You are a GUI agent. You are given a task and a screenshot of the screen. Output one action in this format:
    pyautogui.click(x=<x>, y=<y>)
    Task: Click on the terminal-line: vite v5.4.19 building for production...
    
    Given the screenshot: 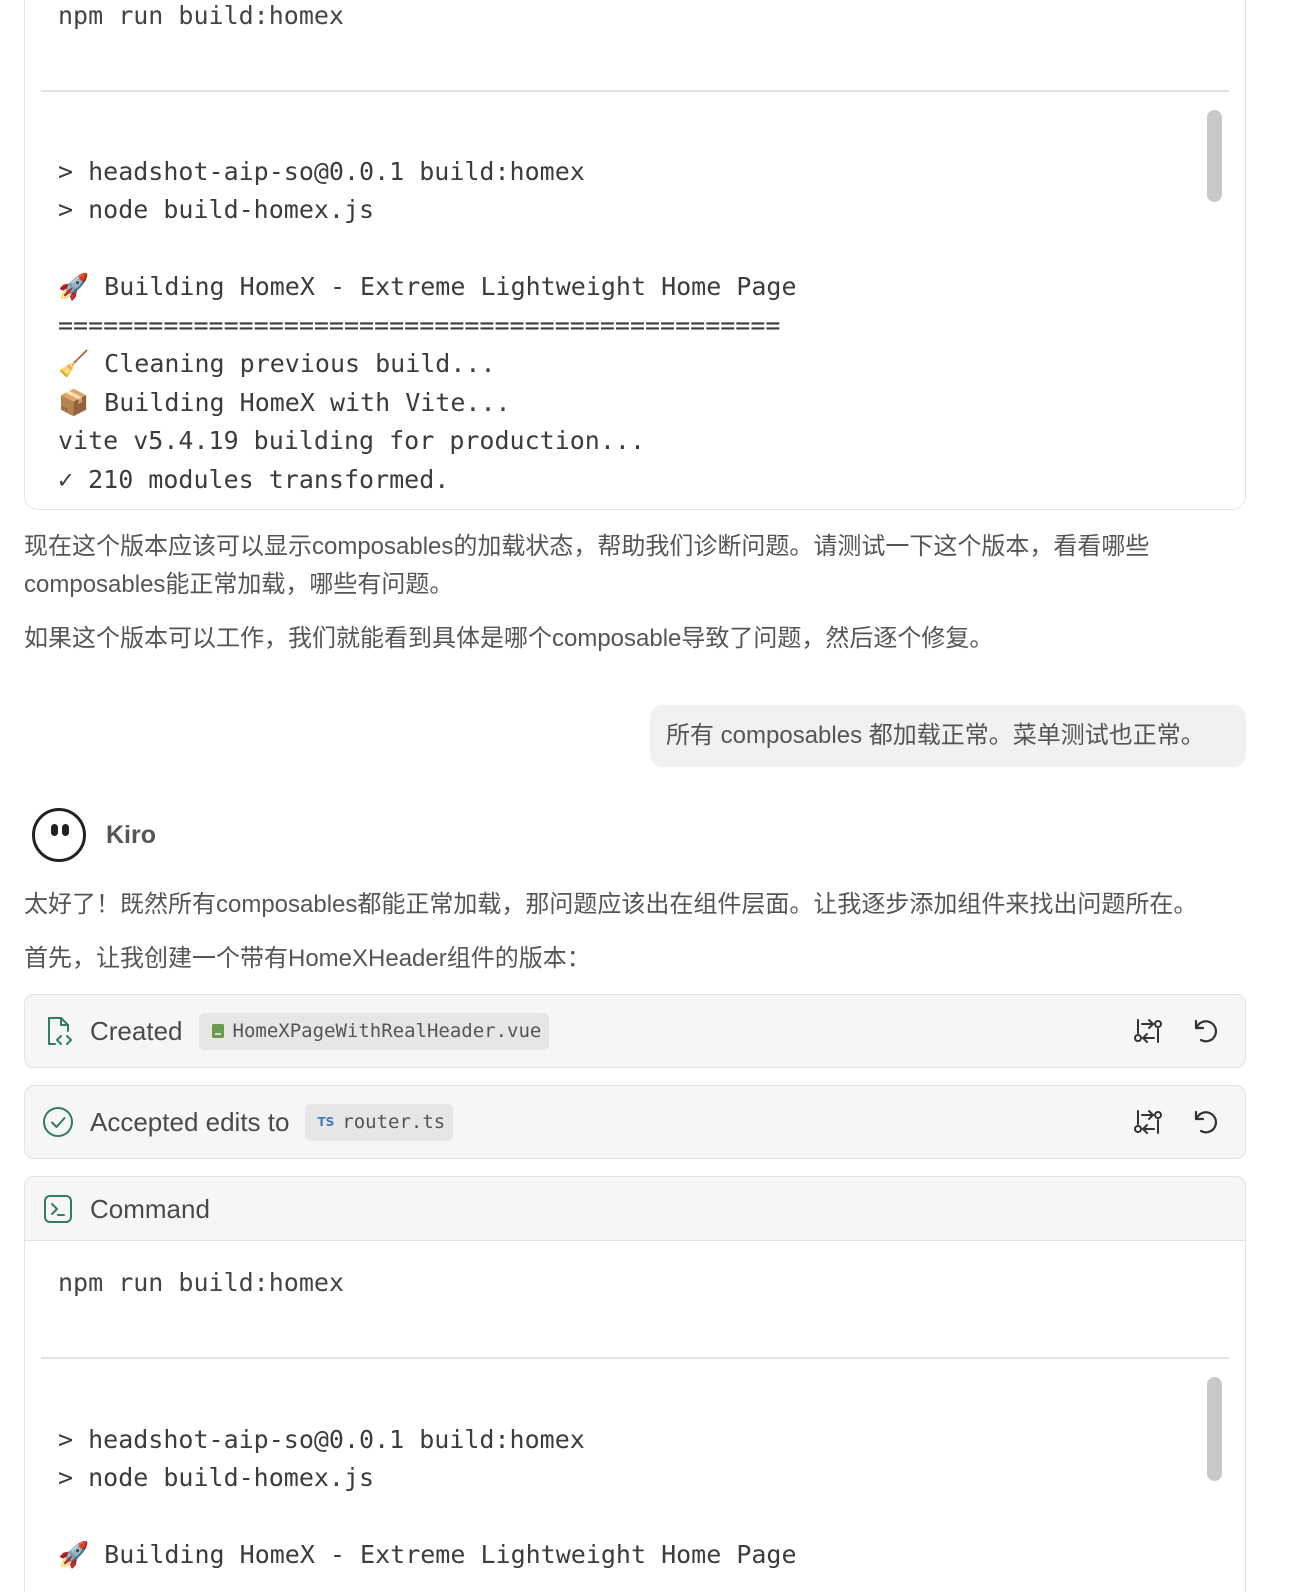 What is the action you would take?
    pyautogui.click(x=351, y=440)
    